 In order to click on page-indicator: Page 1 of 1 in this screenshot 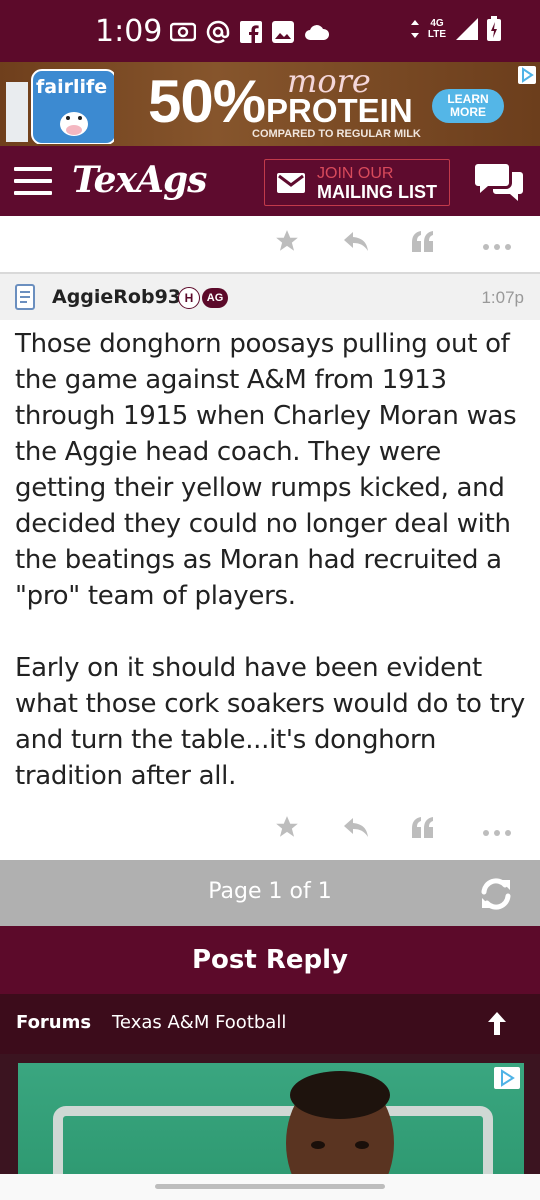, I will do `click(270, 891)`.